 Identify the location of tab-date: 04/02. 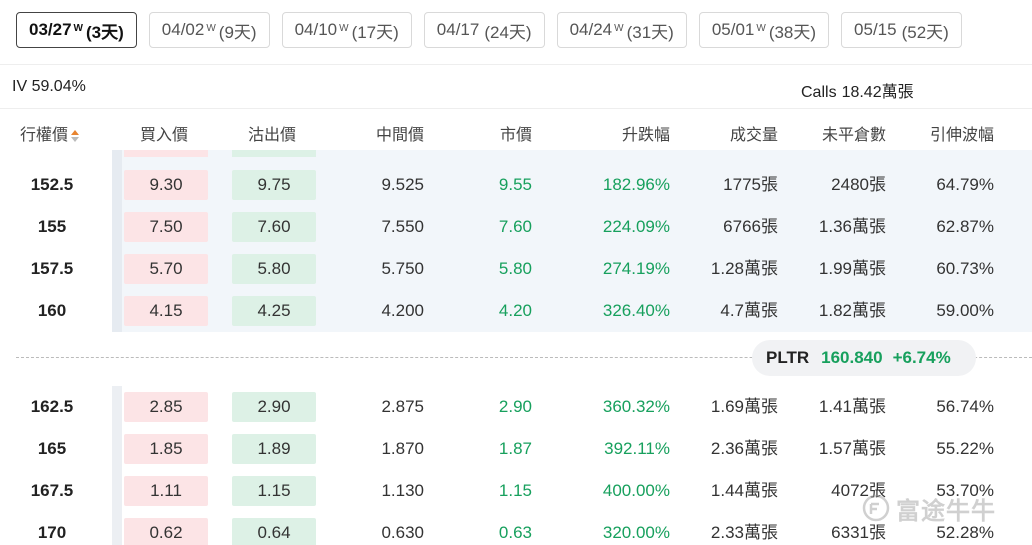
(183, 29).